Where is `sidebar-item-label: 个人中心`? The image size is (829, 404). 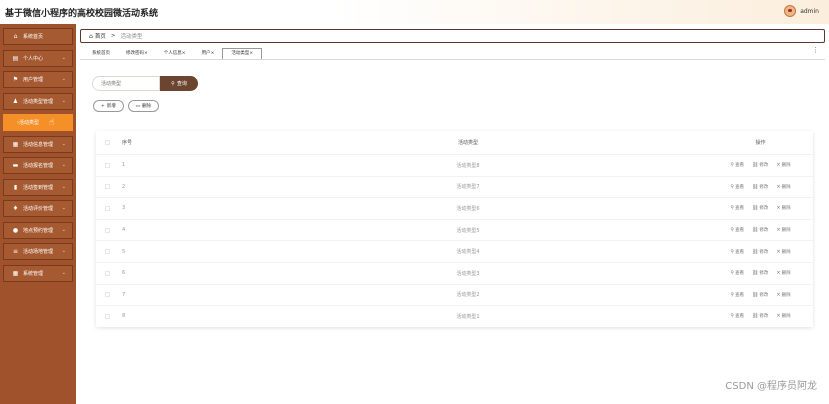
sidebar-item-label: 个人中心 is located at coordinates (33, 58).